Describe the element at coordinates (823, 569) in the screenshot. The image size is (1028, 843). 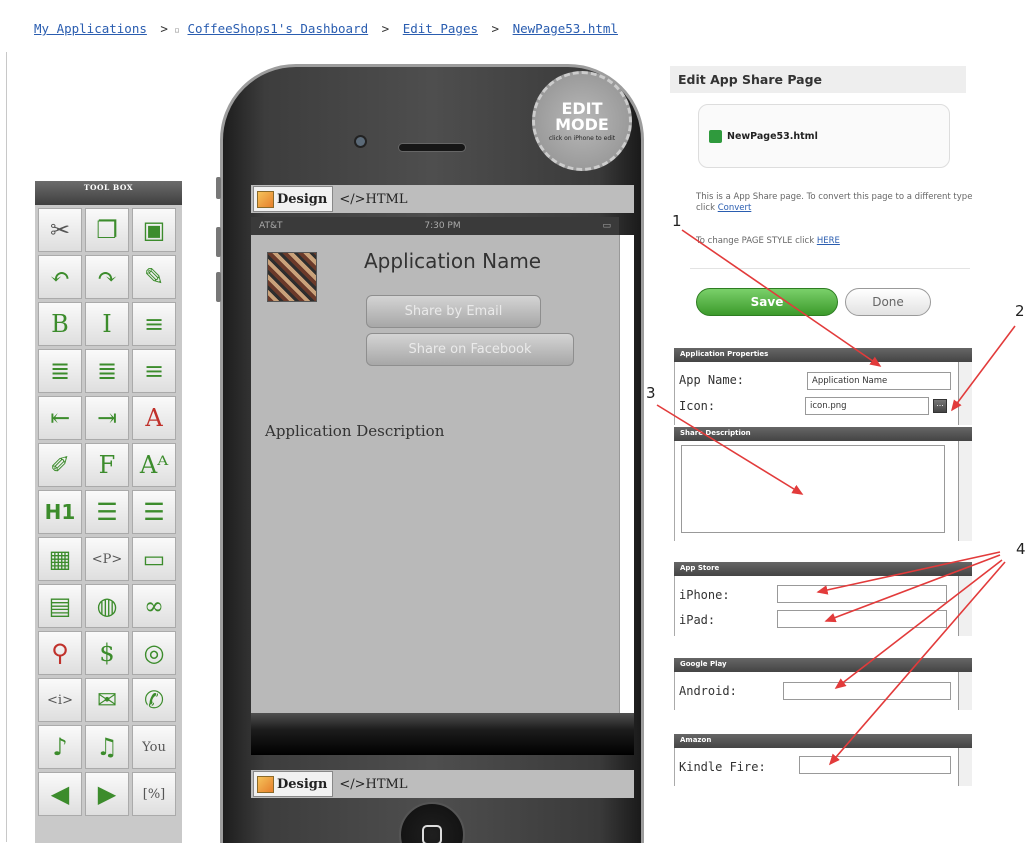
I see `app-store-header: App Store` at that location.